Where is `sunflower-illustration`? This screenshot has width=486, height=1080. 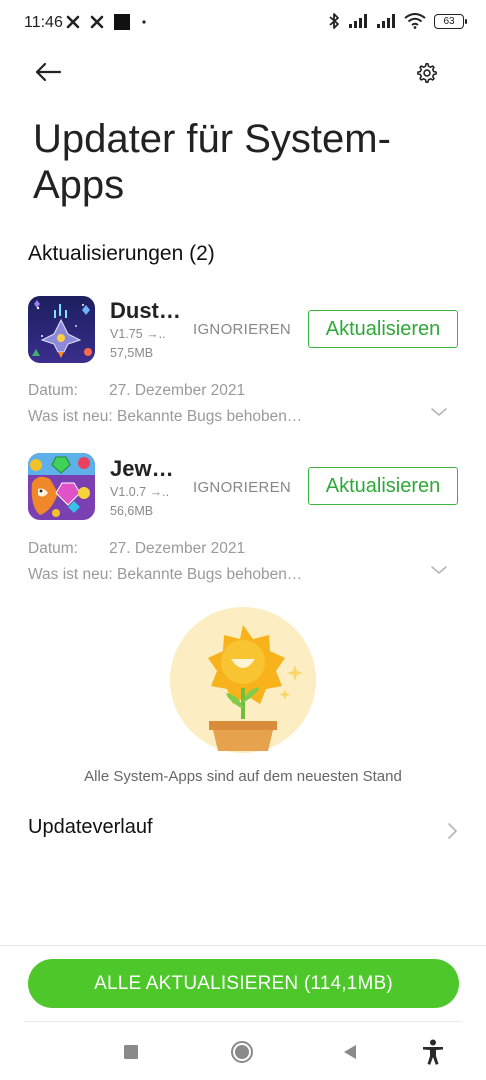 sunflower-illustration is located at coordinates (243, 680).